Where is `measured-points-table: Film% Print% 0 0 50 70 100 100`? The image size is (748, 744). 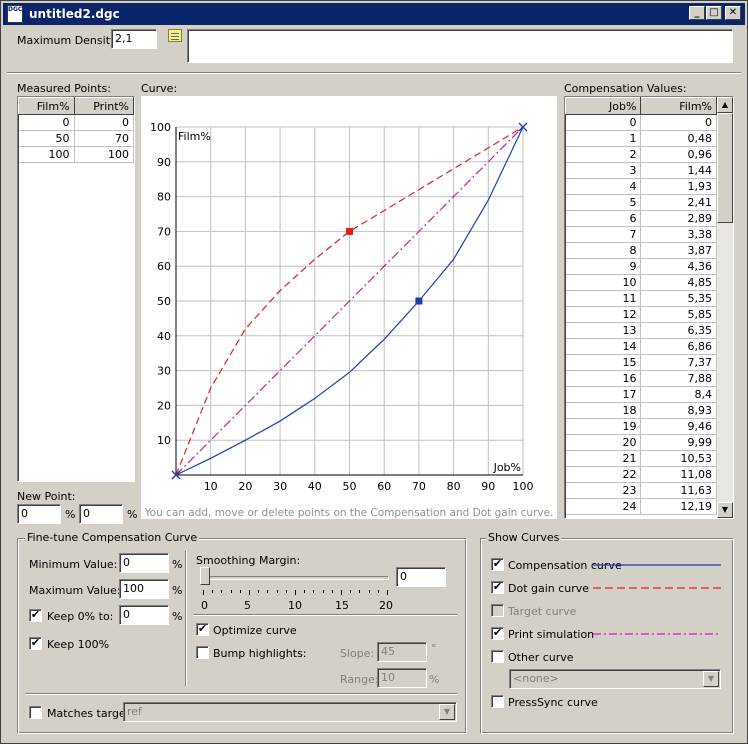
measured-points-table: Film% Print% 0 0 50 70 100 100 is located at coordinates (76, 289).